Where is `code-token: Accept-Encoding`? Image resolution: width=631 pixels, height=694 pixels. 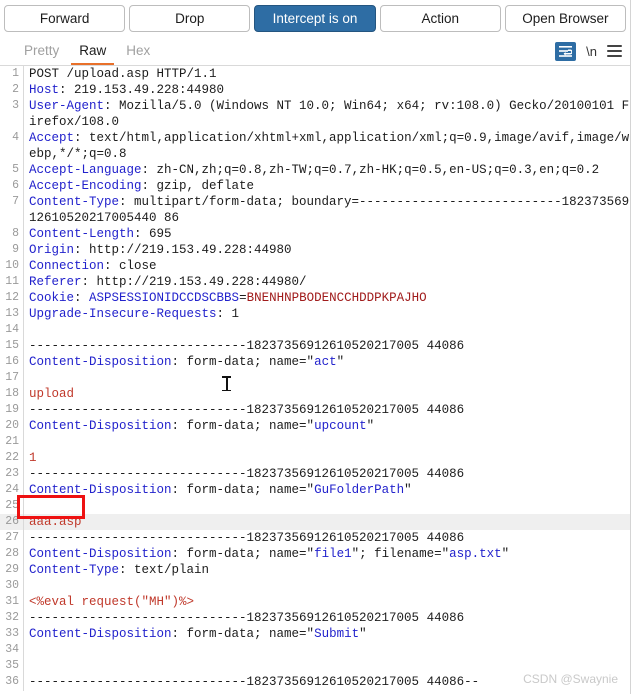
code-token: Accept-Encoding is located at coordinates (85, 186).